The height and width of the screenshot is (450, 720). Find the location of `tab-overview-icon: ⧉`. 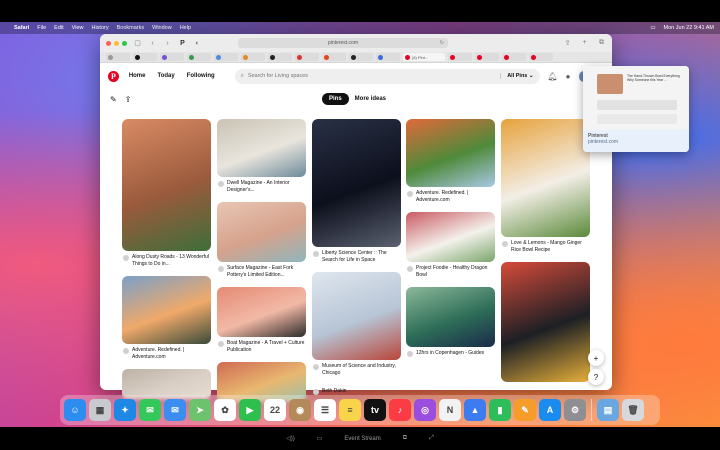

tab-overview-icon: ⧉ is located at coordinates (601, 43).